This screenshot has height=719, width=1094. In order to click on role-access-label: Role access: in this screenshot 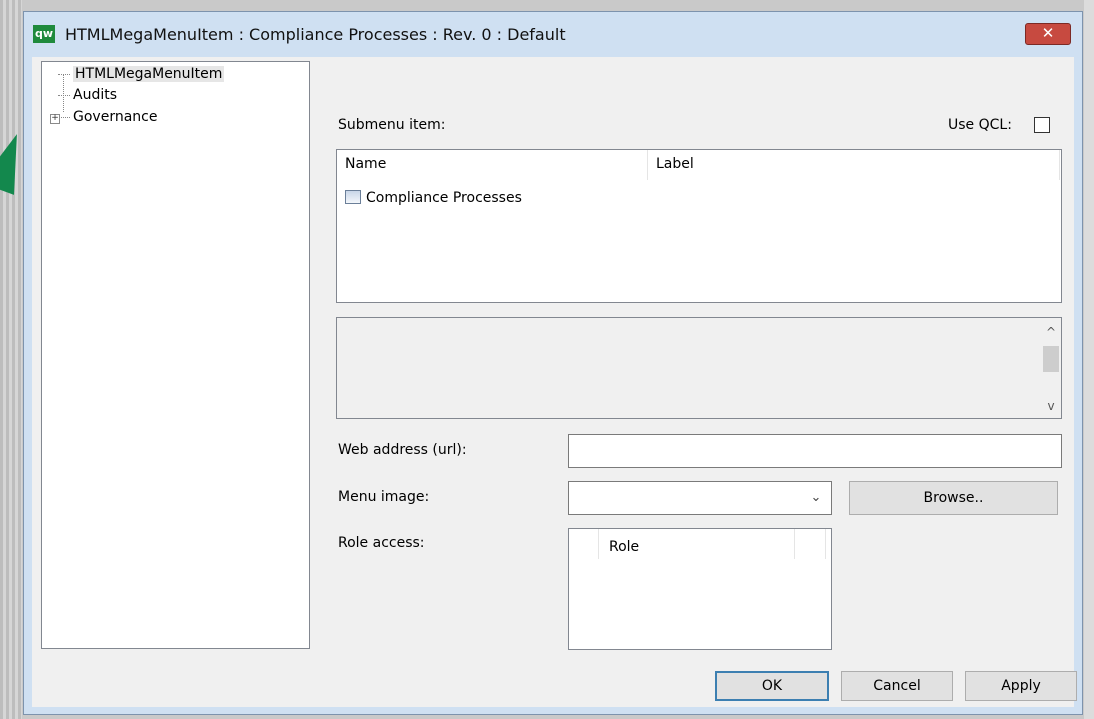, I will do `click(381, 543)`.